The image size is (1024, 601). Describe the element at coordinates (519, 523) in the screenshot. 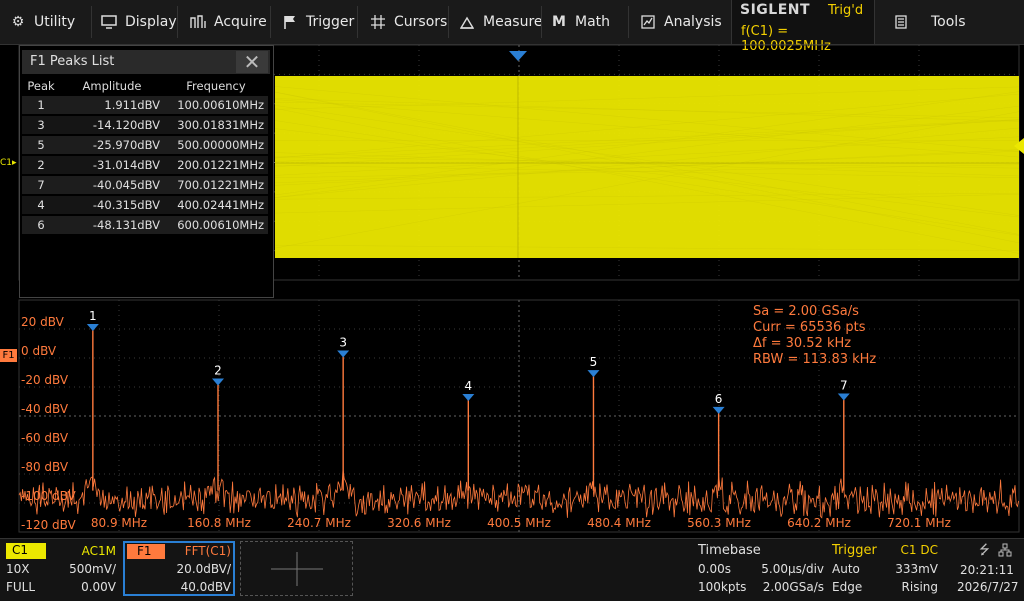

I see `x-tick-label: 400.5 MHz` at that location.